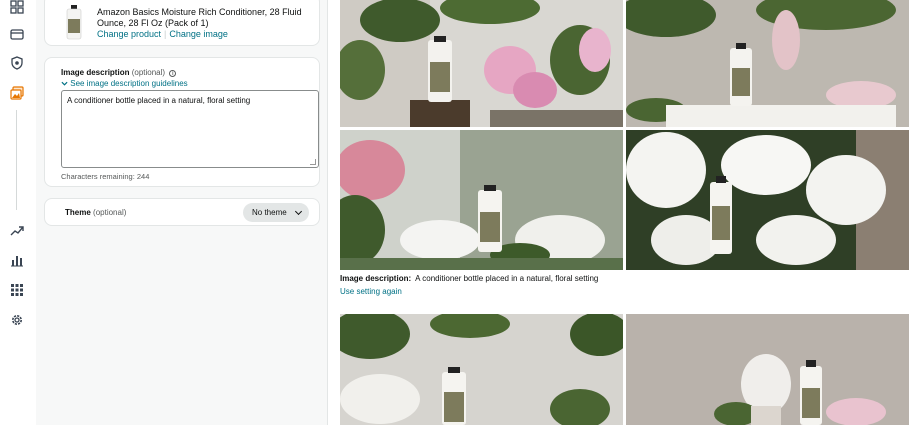 Image resolution: width=920 pixels, height=425 pixels. What do you see at coordinates (17, 231) in the screenshot?
I see `trend-icon` at bounding box center [17, 231].